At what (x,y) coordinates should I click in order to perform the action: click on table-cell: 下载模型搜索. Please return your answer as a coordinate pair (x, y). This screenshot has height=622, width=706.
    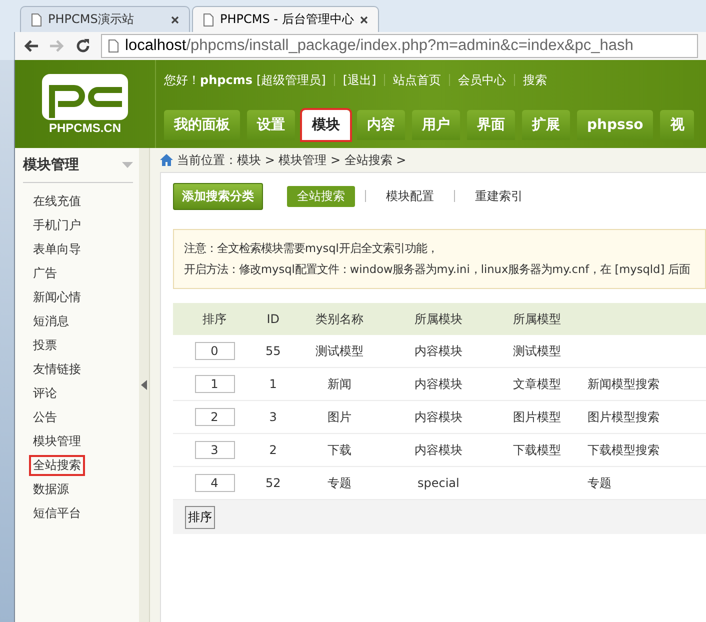
    Looking at the image, I should click on (624, 449).